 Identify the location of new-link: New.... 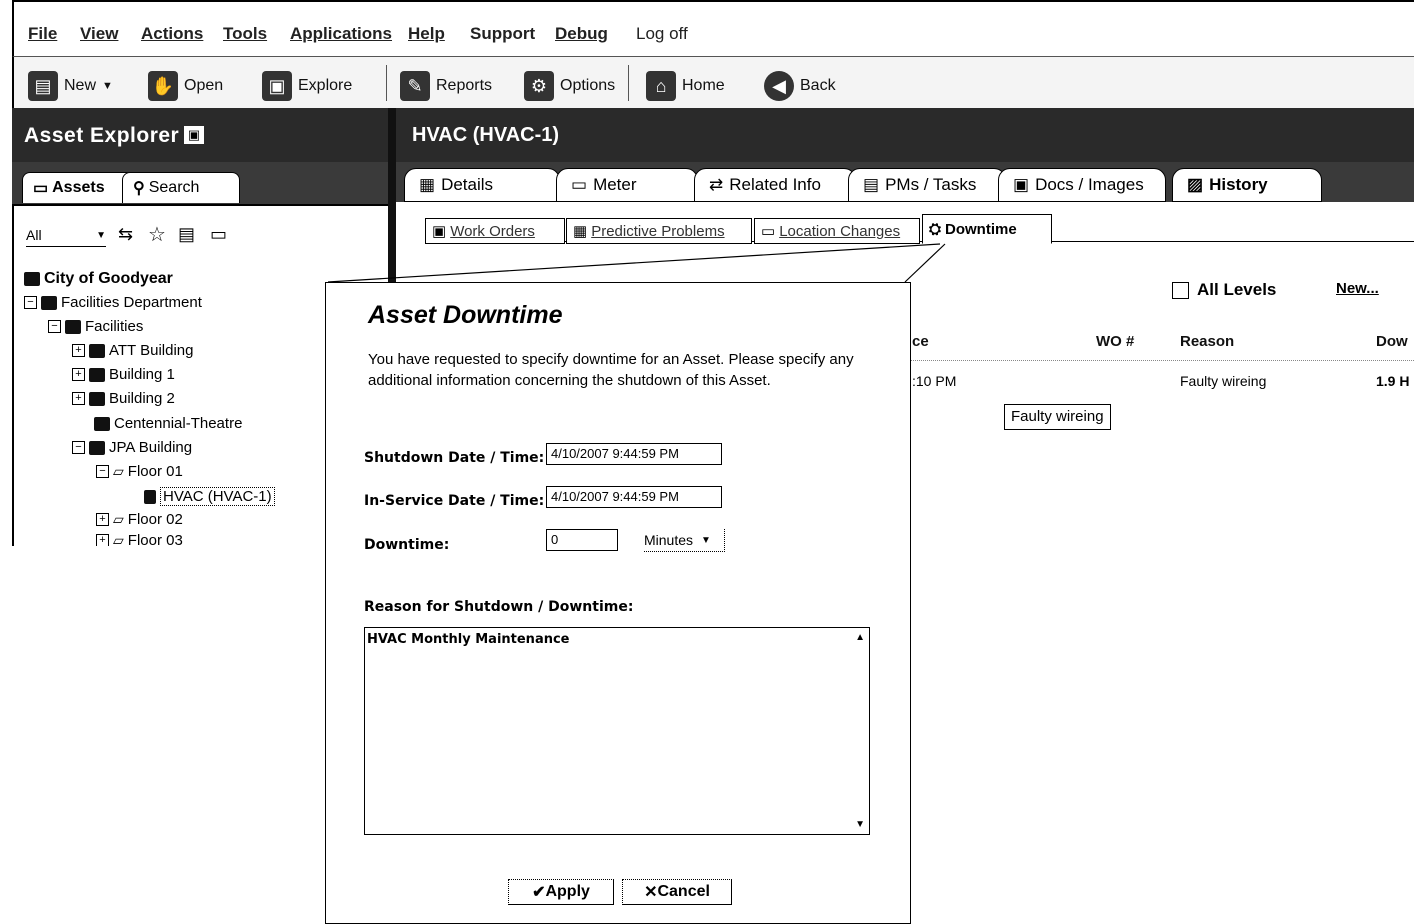
(1357, 288).